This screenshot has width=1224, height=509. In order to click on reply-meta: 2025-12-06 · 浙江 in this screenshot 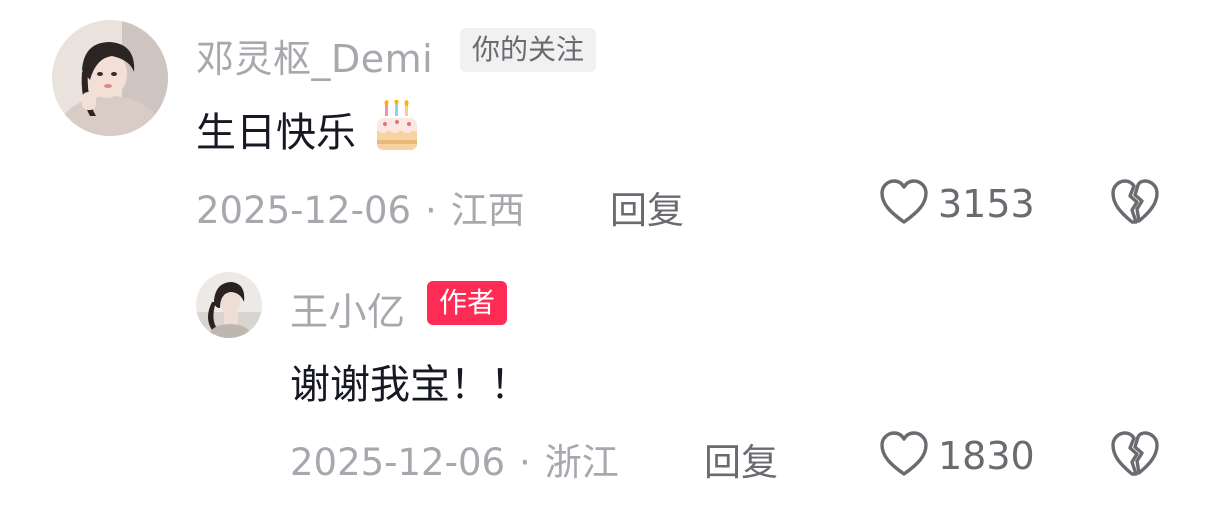, I will do `click(454, 459)`.